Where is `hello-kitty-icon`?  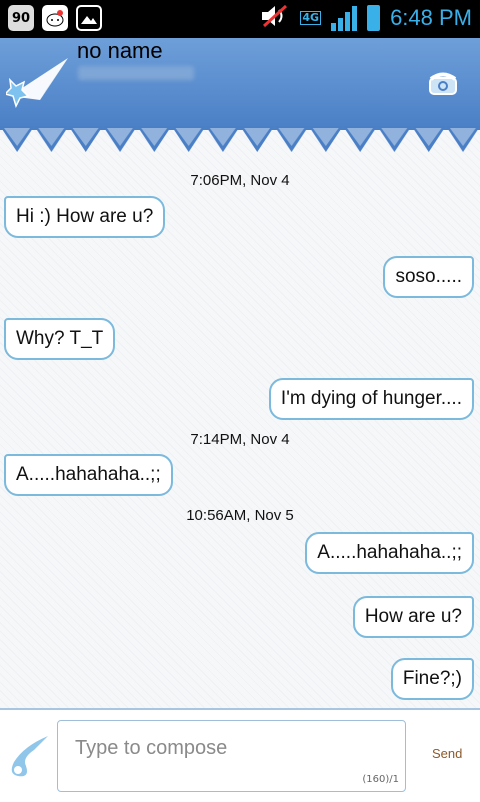
hello-kitty-icon is located at coordinates (55, 18).